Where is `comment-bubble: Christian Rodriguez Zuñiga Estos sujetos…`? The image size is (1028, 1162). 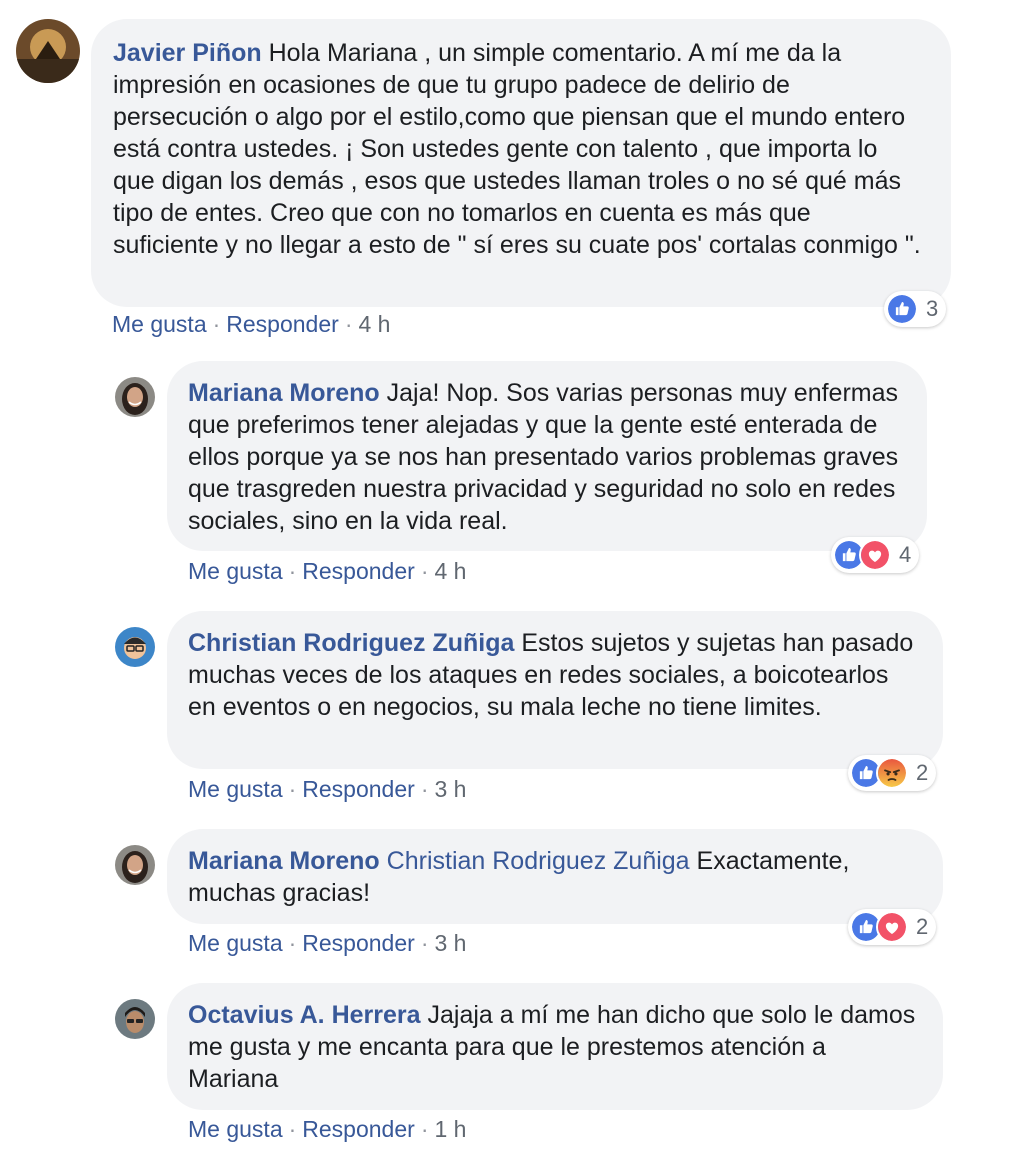 comment-bubble: Christian Rodriguez Zuñiga Estos sujetos… is located at coordinates (555, 690).